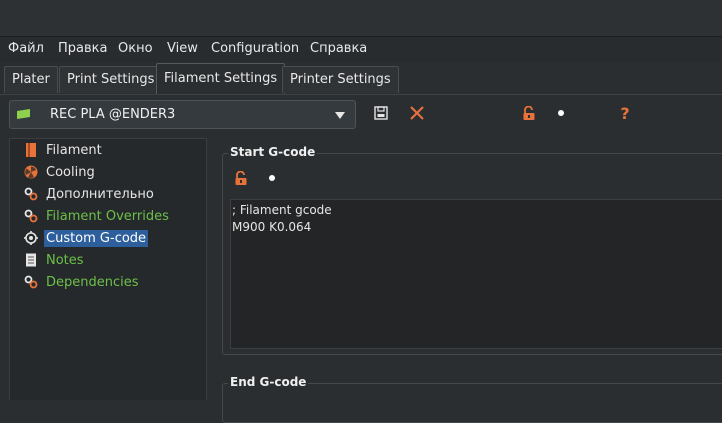 This screenshot has height=423, width=722. Describe the element at coordinates (361, 18) in the screenshot. I see `window-titlebar` at that location.